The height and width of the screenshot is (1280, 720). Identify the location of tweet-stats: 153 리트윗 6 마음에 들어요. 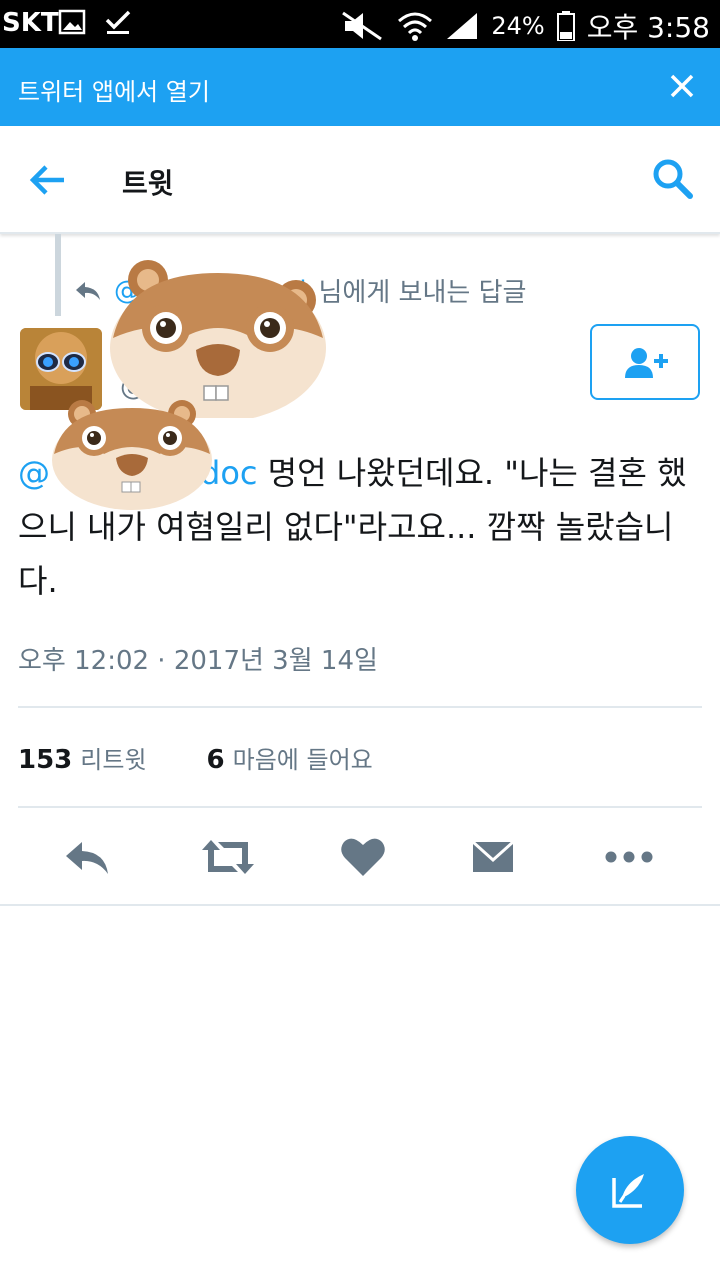
(195, 757).